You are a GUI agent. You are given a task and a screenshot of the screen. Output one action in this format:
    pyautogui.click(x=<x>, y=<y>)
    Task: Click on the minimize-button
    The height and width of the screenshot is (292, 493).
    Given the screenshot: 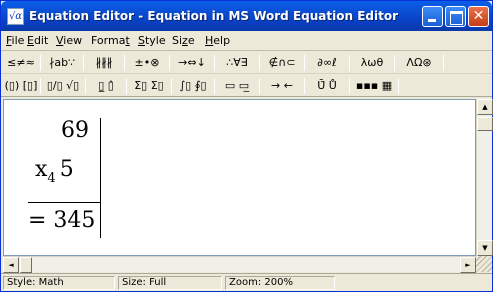 What is the action you would take?
    pyautogui.click(x=432, y=16)
    